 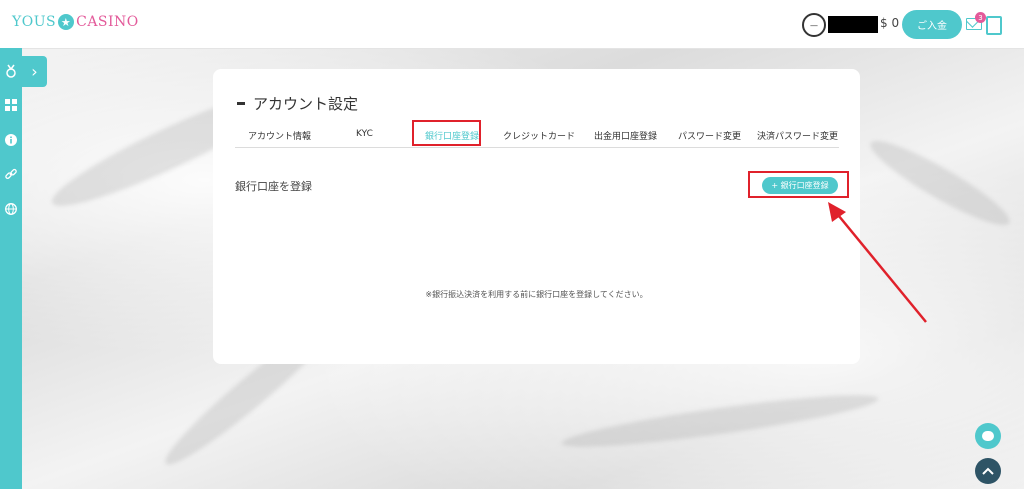 What do you see at coordinates (814, 25) in the screenshot?
I see `currency-coin-icon: —` at bounding box center [814, 25].